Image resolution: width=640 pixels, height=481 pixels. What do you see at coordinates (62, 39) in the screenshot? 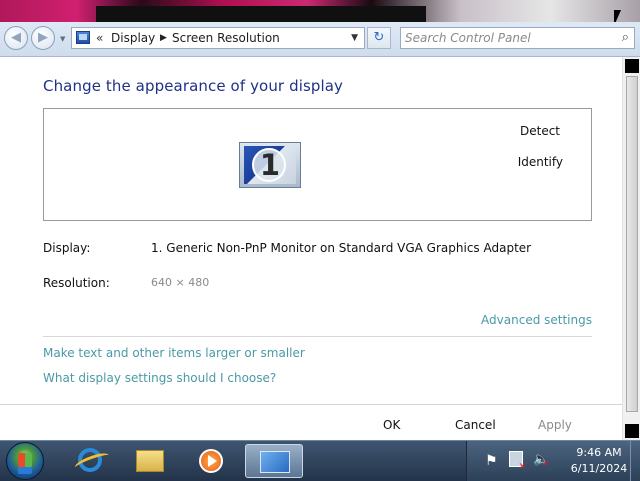
I see `recent-pages-dropdown-icon: ▼` at bounding box center [62, 39].